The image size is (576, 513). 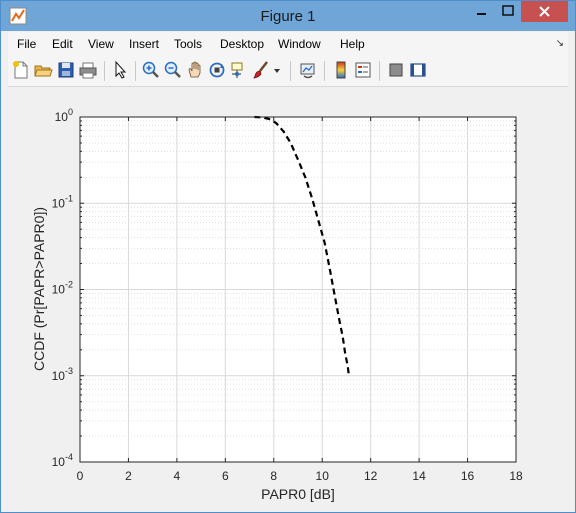 What do you see at coordinates (239, 70) in the screenshot?
I see `data-cursor-icon` at bounding box center [239, 70].